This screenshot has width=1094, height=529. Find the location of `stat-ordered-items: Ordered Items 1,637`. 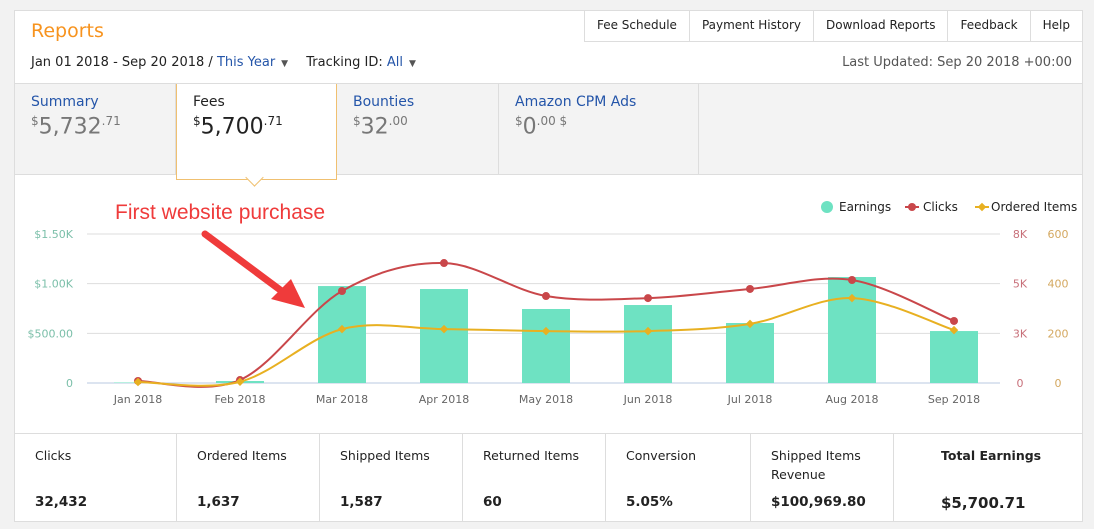

stat-ordered-items: Ordered Items 1,637 is located at coordinates (248, 478).